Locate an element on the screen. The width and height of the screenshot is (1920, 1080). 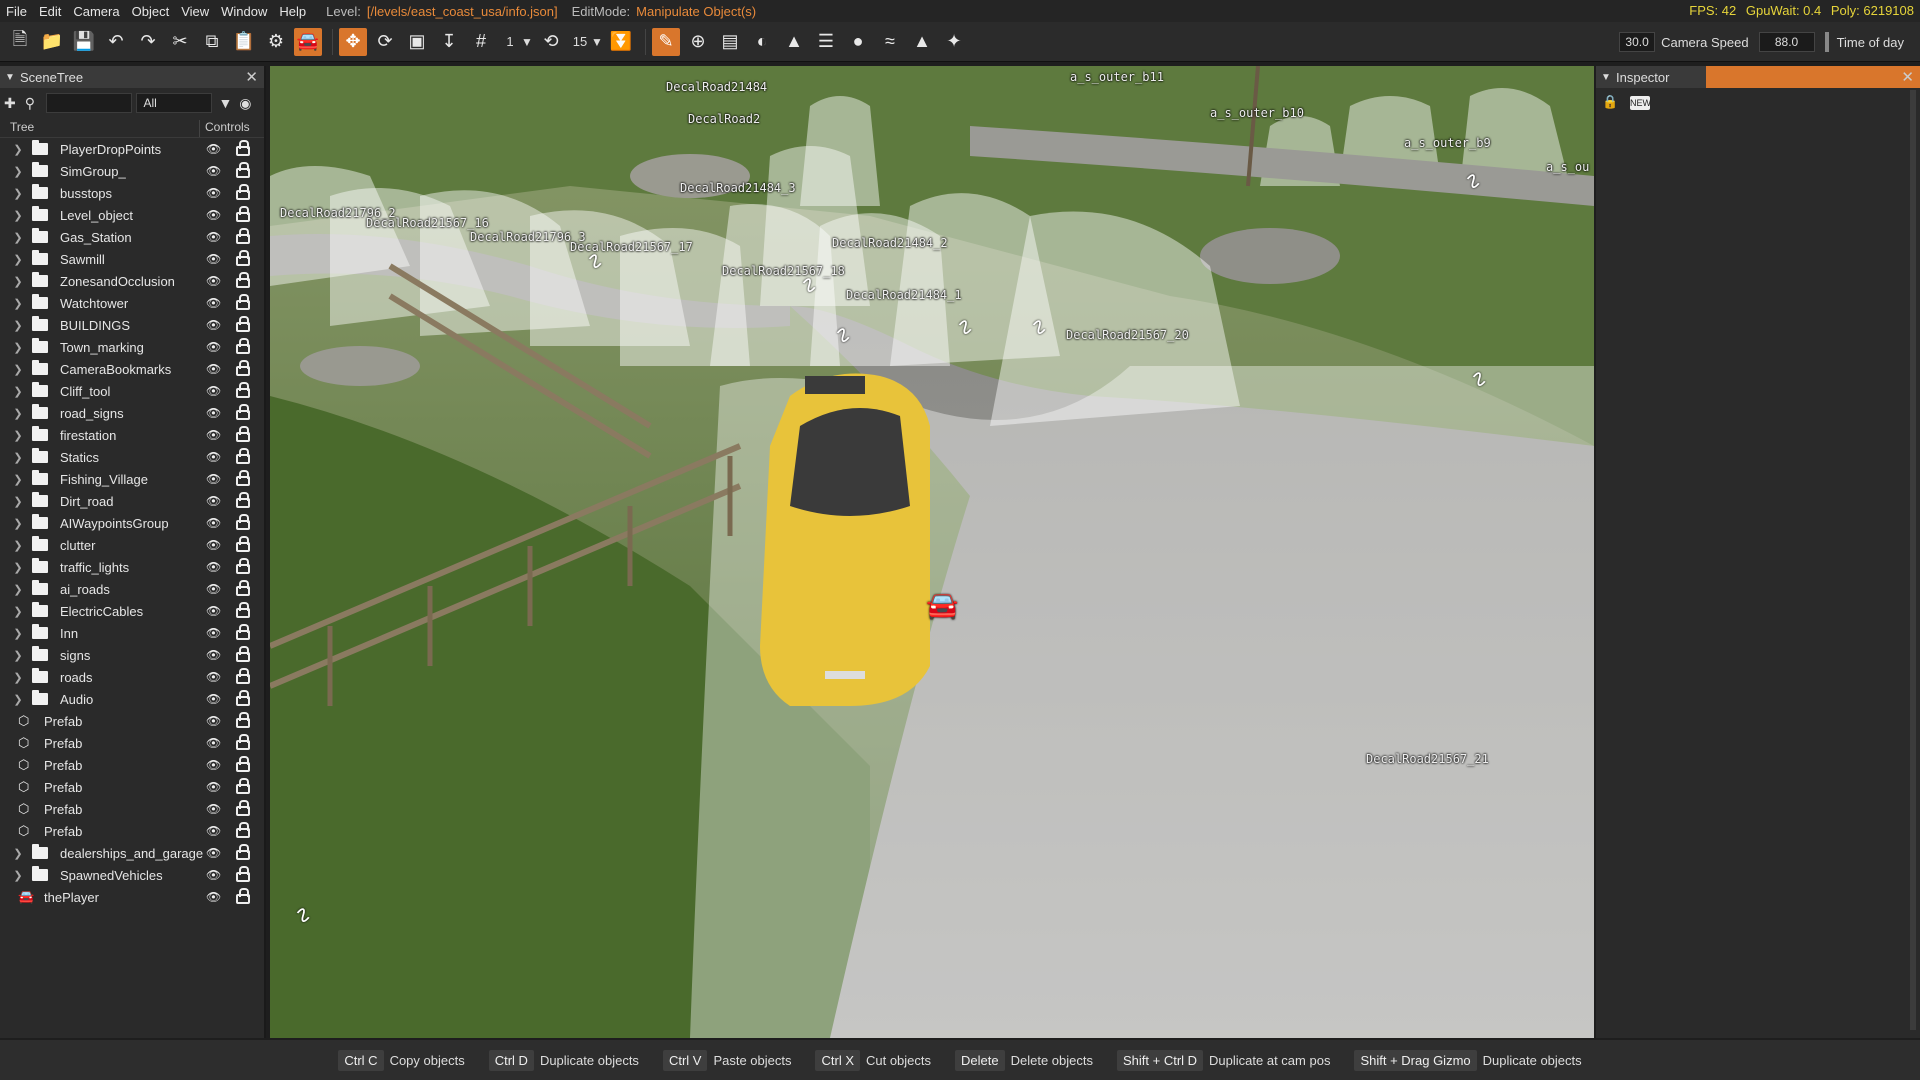
time-of-day-slider-handle is located at coordinates (1826, 42).